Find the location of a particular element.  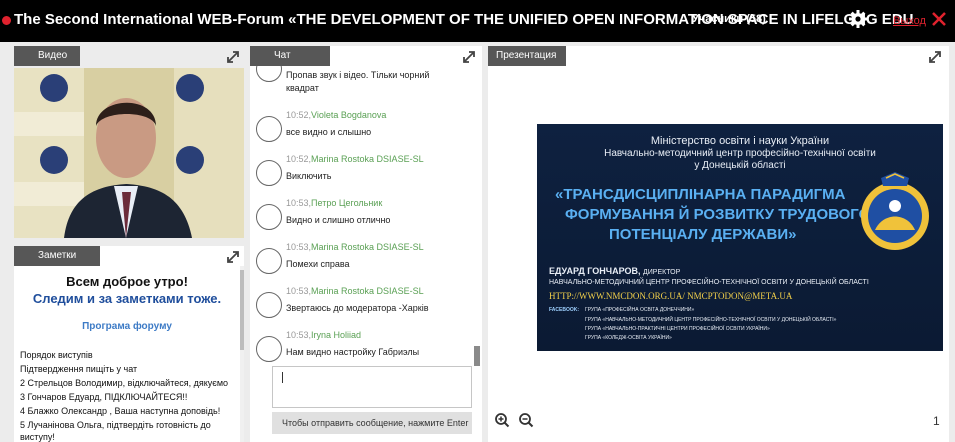

chat-author: Iryna Holiiad is located at coordinates (336, 335).